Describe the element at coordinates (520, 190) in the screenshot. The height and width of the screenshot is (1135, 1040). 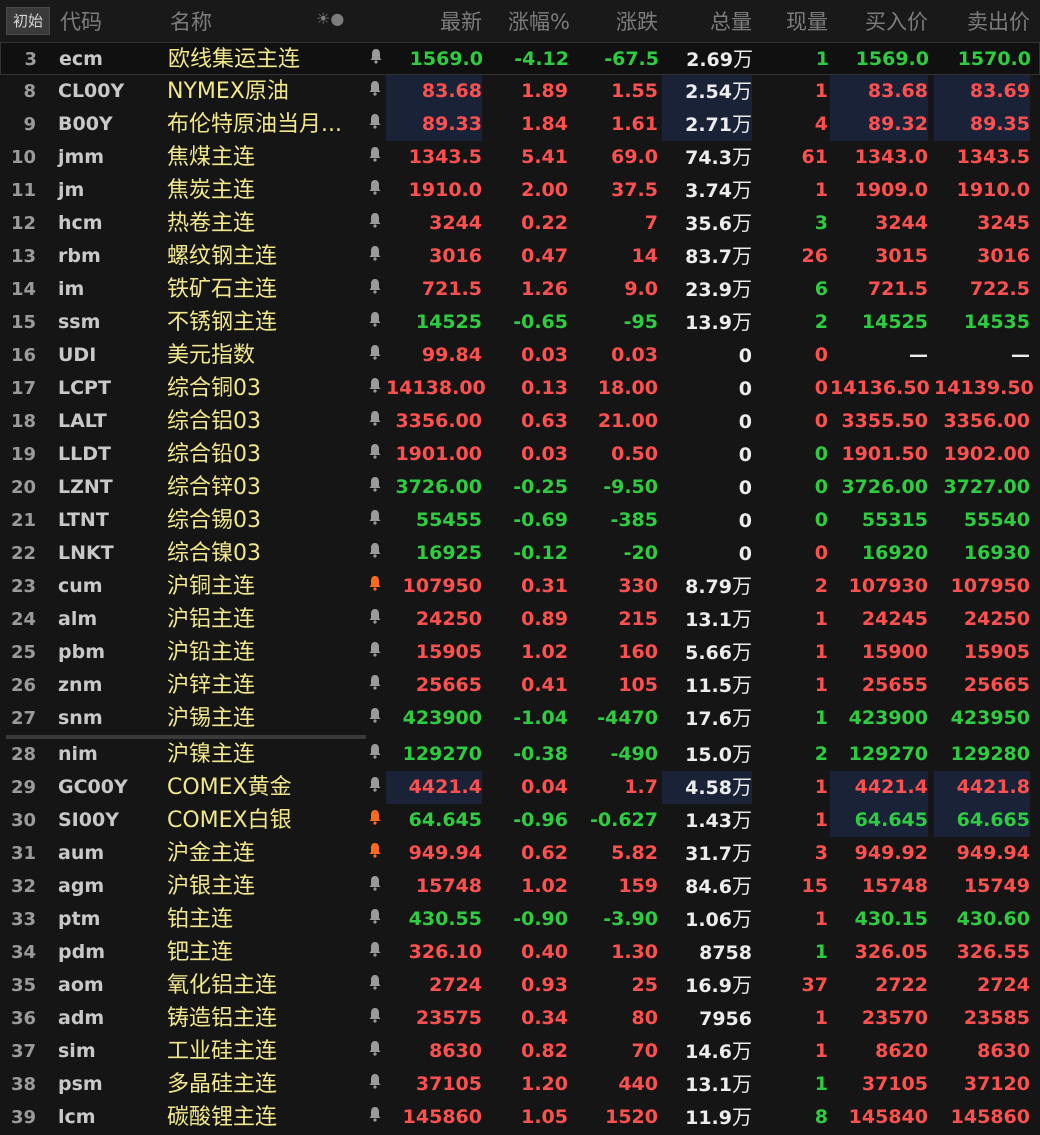
I see `table-row: 11 jm 焦炭主连 1910.0 2.00 37.5 3.74万 1 1909.0 1910.0` at that location.